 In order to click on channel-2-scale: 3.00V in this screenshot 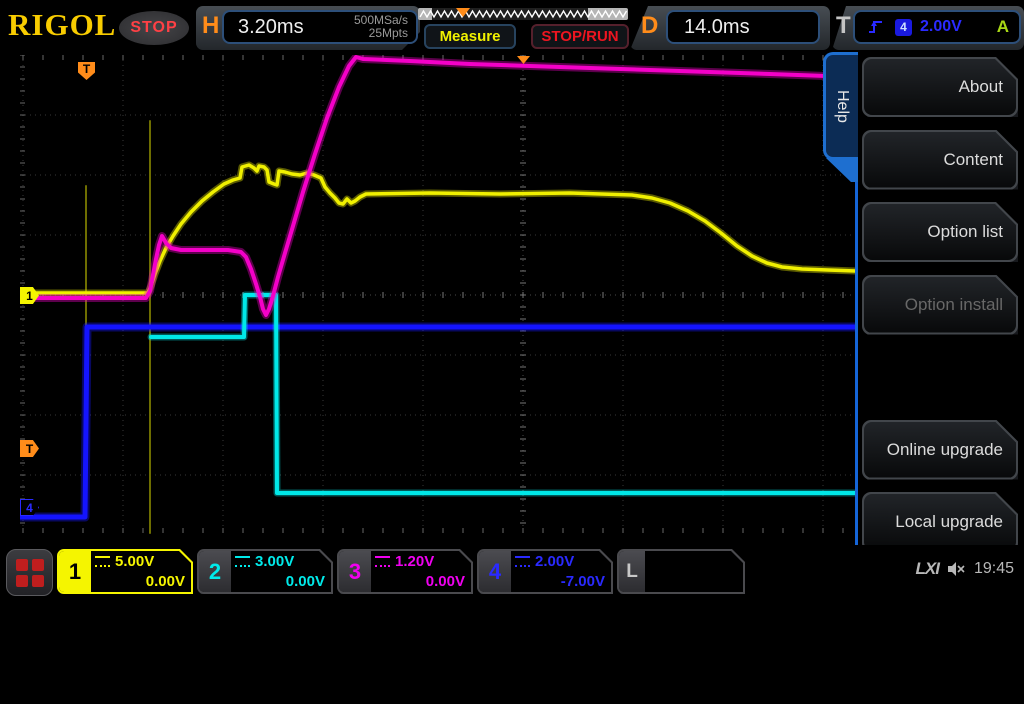, I will do `click(275, 561)`.